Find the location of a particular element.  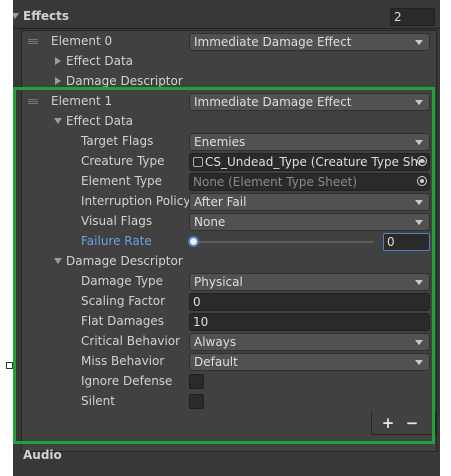

effects-count-field: 2 is located at coordinates (412, 17).